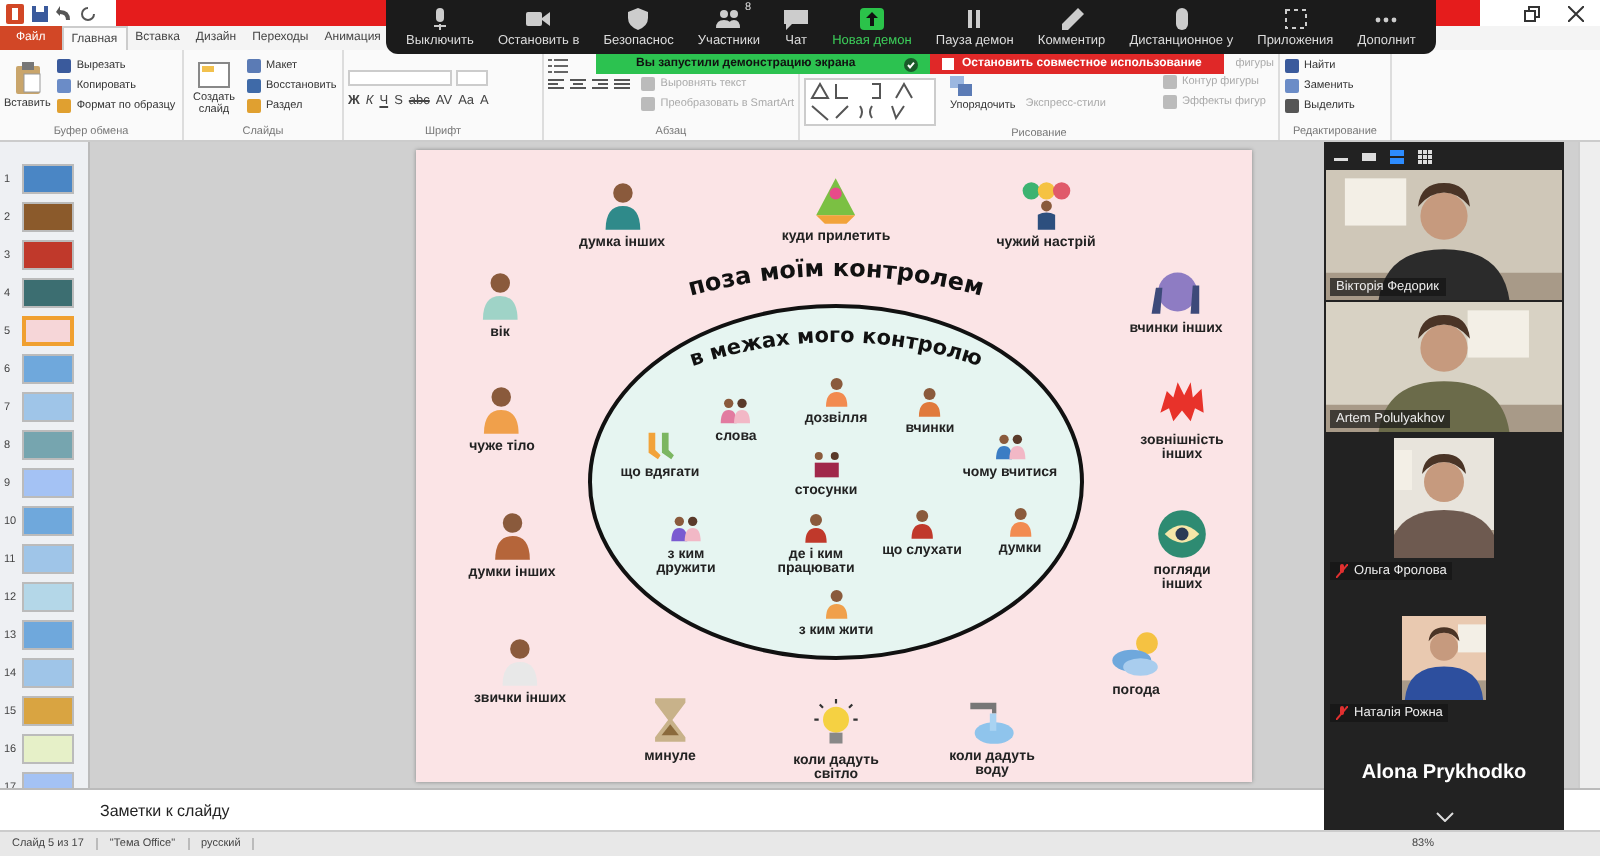  Describe the element at coordinates (538, 18) in the screenshot. I see `video-camera-icon` at that location.